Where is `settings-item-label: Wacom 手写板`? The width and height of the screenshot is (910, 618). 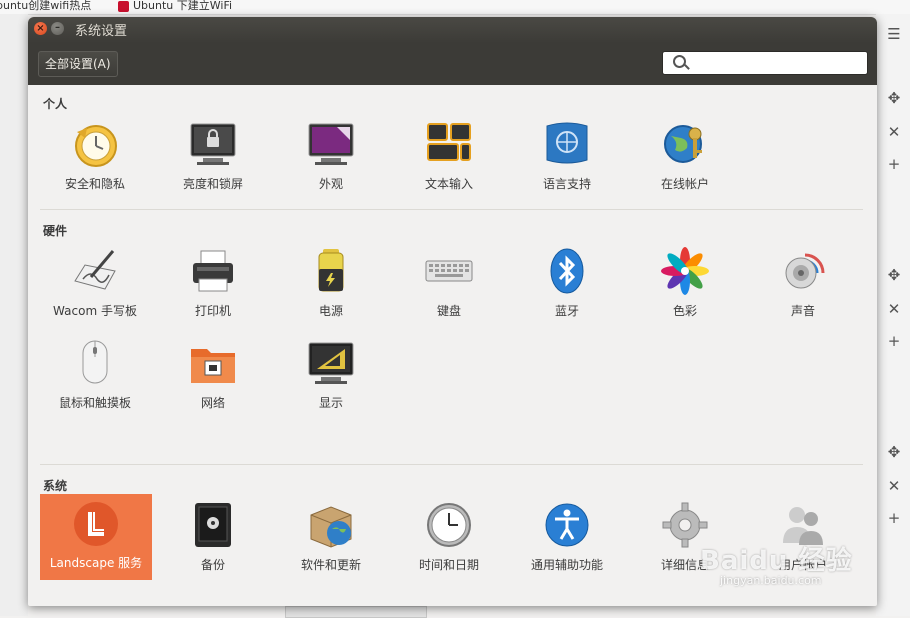
settings-item-label: Wacom 手写板 is located at coordinates (95, 311).